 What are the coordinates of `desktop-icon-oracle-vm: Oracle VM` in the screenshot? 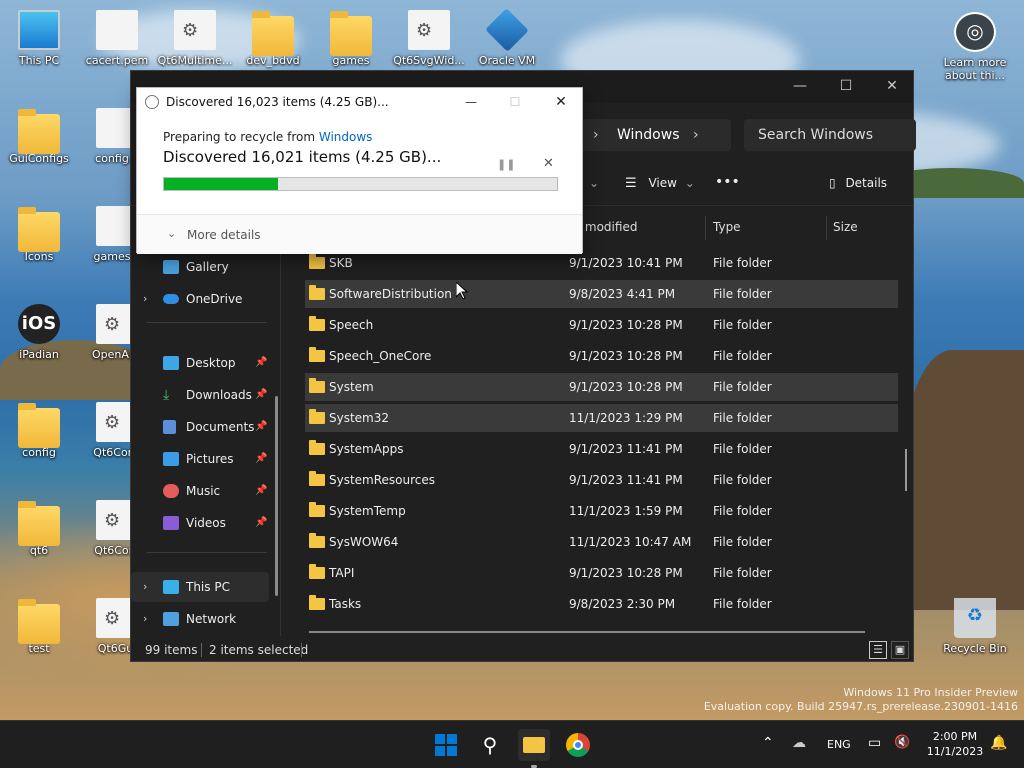 It's located at (507, 37).